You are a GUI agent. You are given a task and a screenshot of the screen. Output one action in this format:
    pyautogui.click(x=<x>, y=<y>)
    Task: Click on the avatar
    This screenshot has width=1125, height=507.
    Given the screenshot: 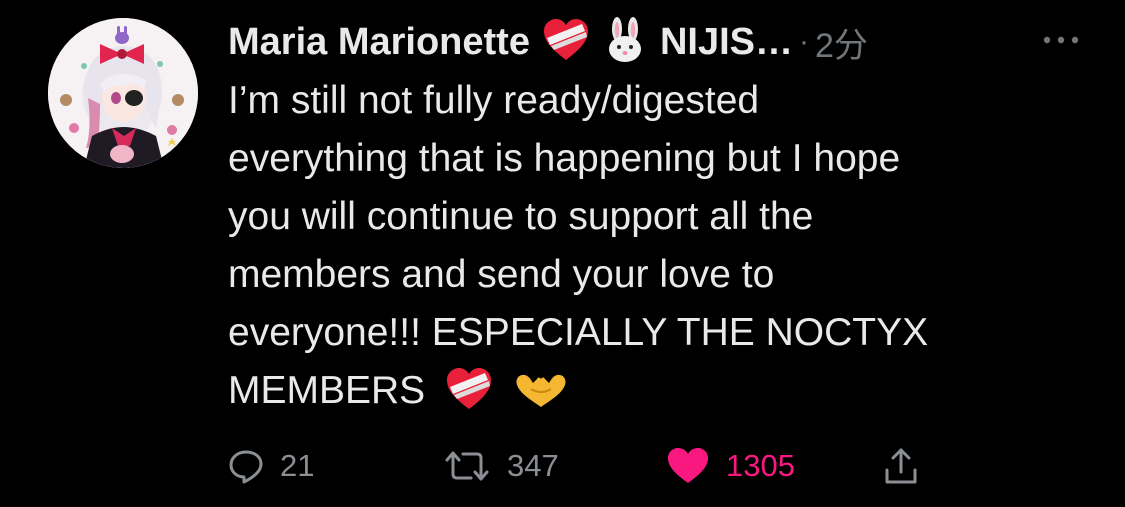 What is the action you would take?
    pyautogui.click(x=123, y=93)
    